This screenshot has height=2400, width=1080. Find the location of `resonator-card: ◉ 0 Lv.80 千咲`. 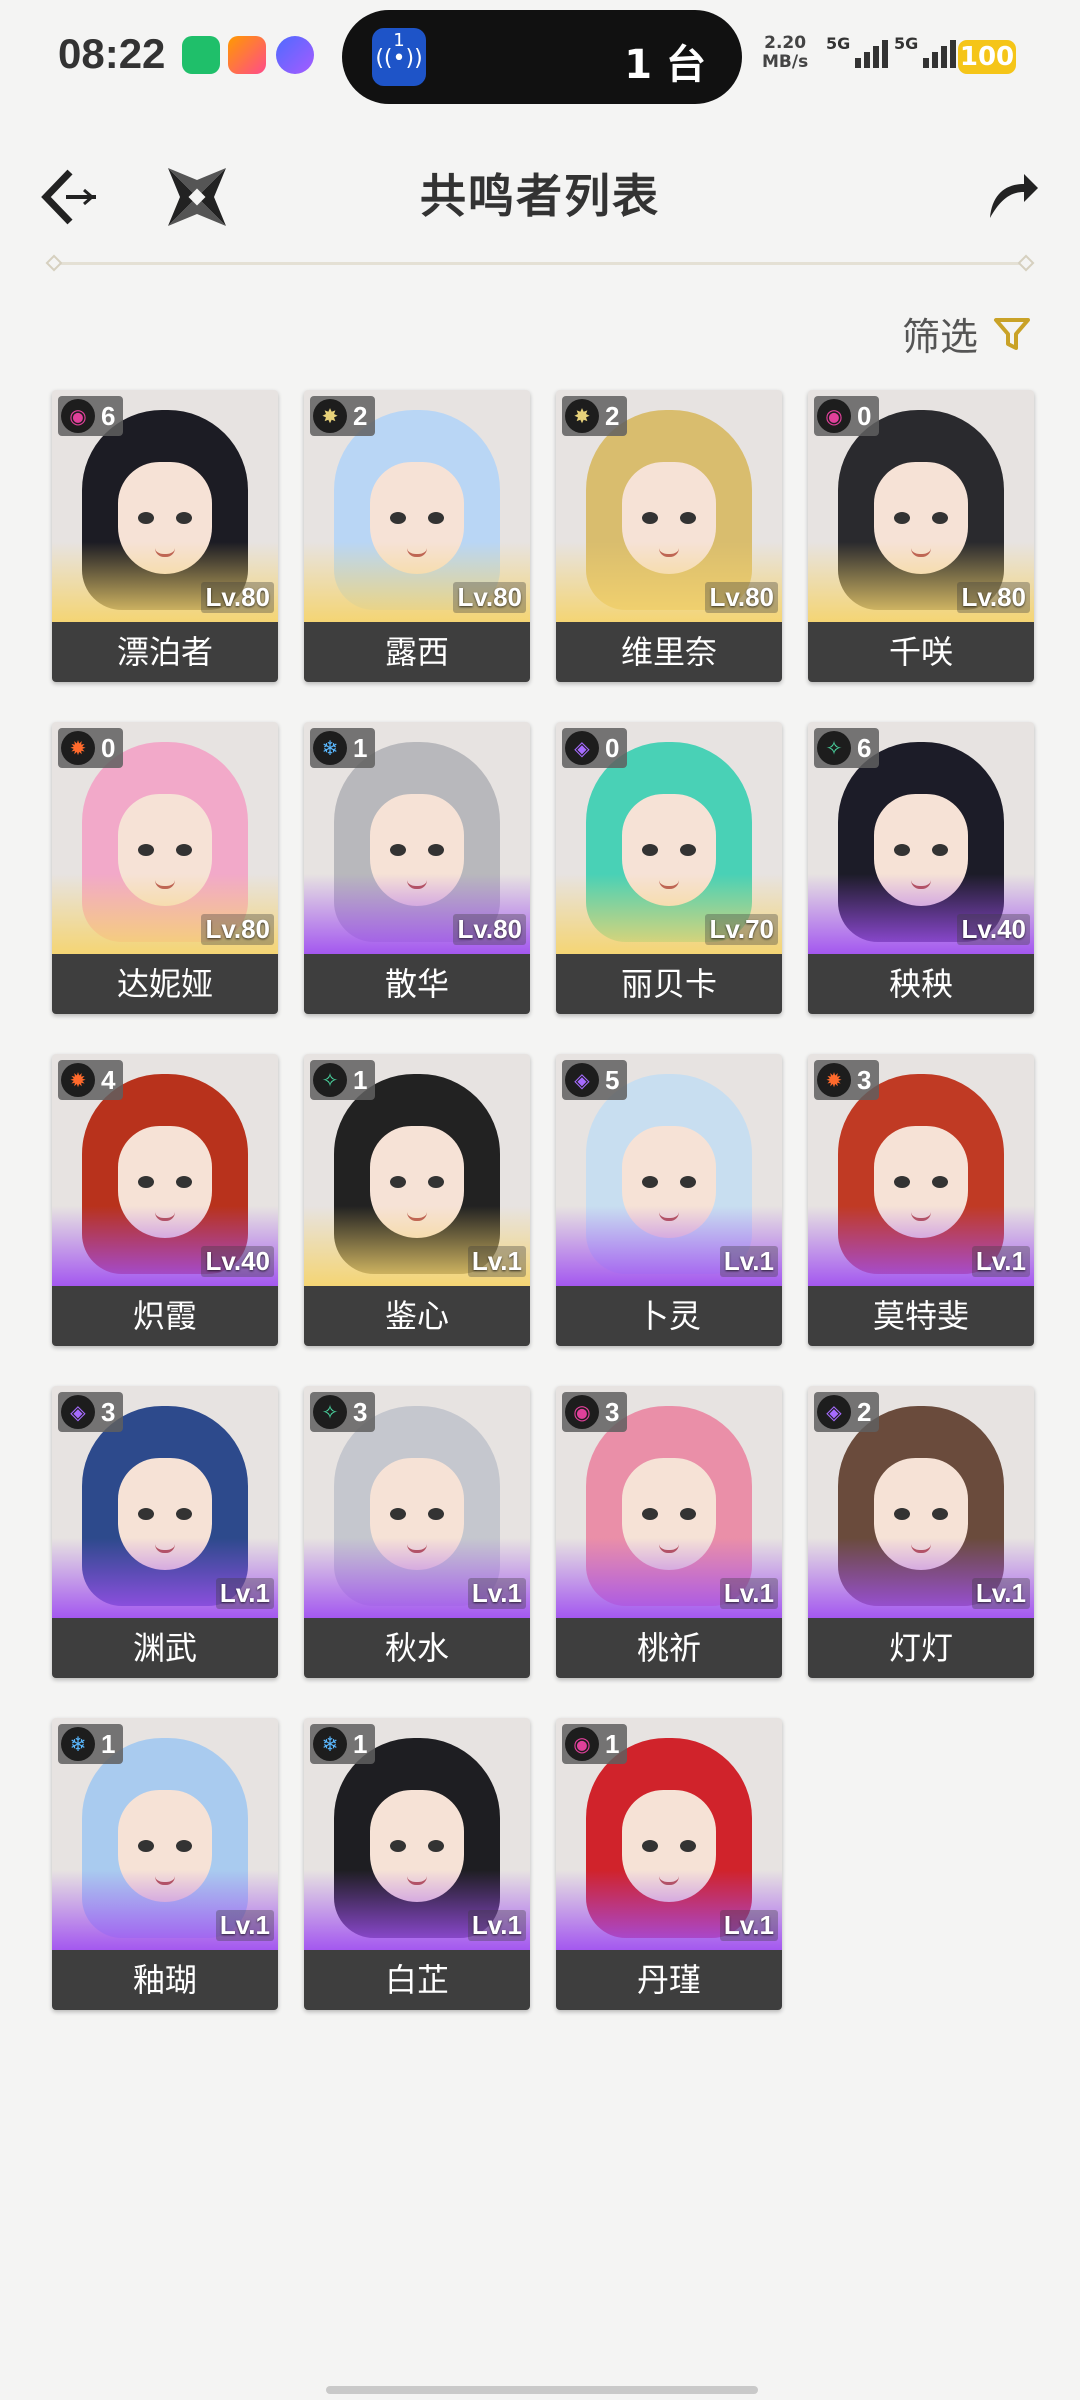

resonator-card: ◉ 0 Lv.80 千咲 is located at coordinates (921, 536).